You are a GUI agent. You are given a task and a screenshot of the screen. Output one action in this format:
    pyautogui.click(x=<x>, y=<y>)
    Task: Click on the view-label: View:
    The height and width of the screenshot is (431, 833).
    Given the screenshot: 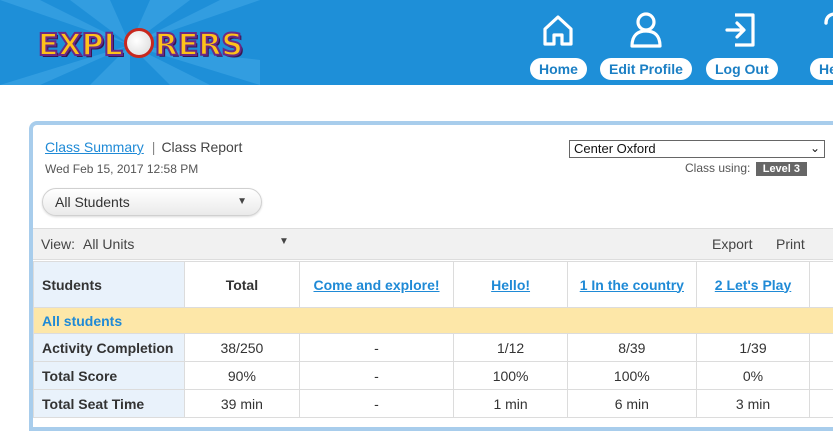 What is the action you would take?
    pyautogui.click(x=58, y=244)
    